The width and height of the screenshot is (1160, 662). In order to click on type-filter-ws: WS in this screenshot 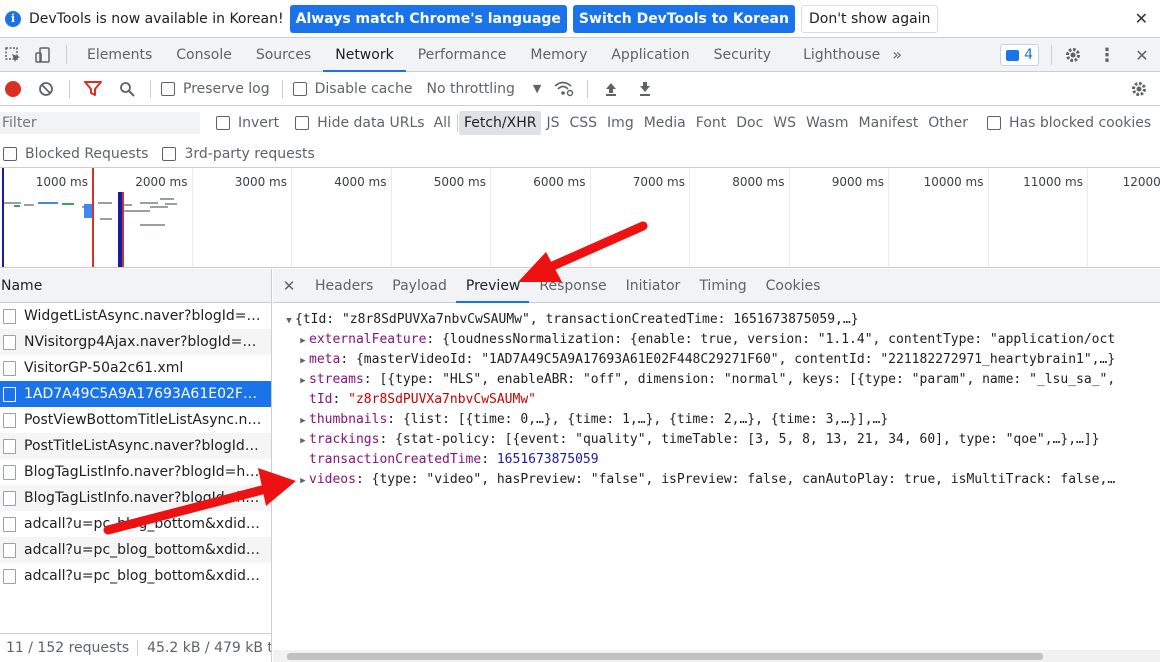, I will do `click(784, 123)`.